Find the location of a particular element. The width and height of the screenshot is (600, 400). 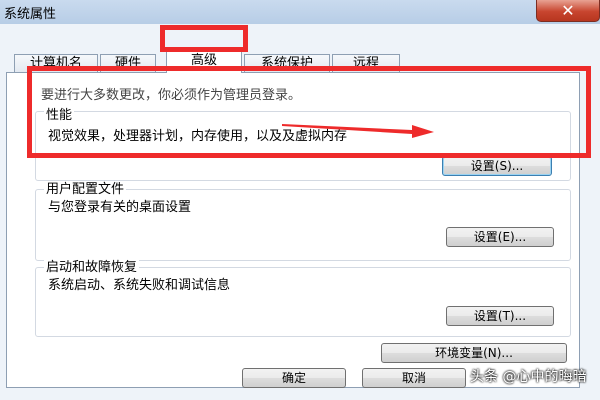

tab-highlight-box is located at coordinates (204, 38).